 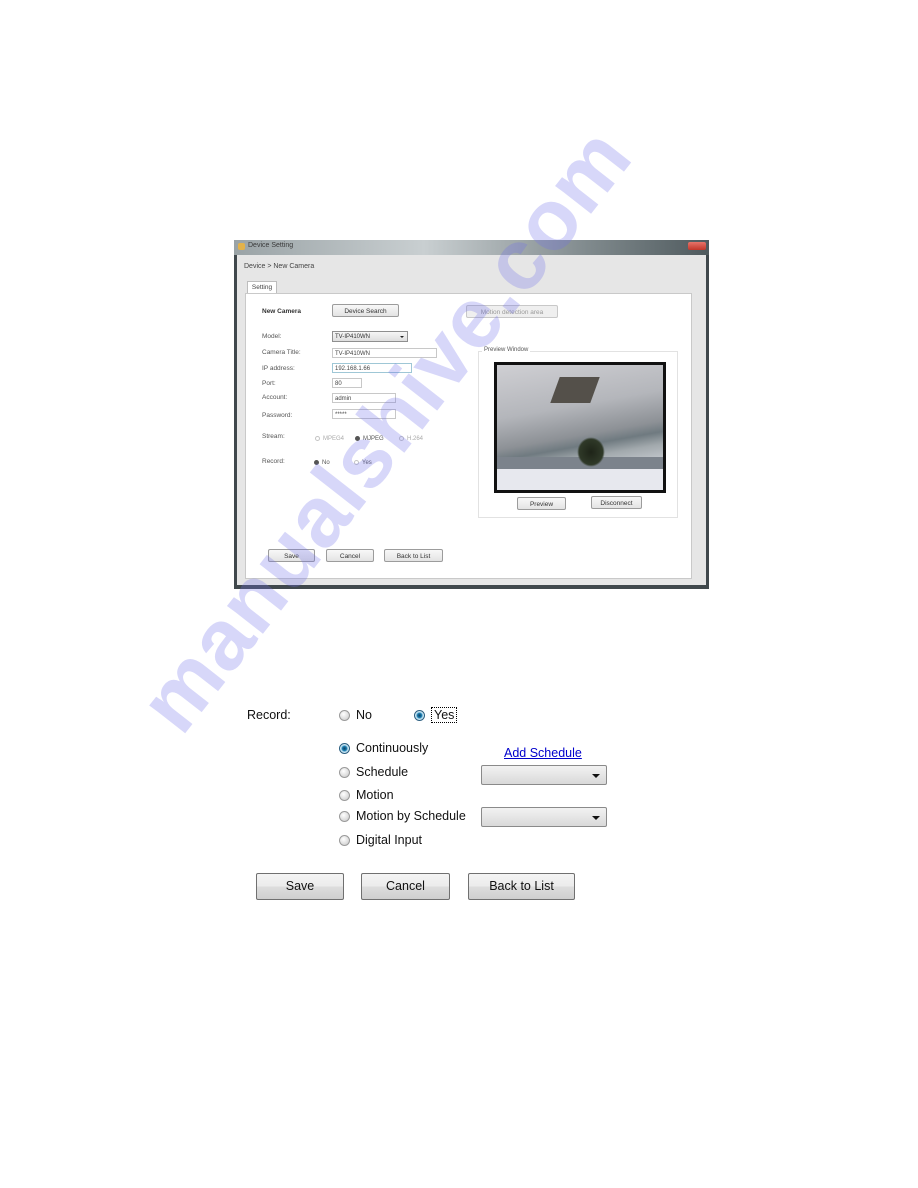 What do you see at coordinates (373, 772) in the screenshot?
I see `mode-option-schedule: Schedule` at bounding box center [373, 772].